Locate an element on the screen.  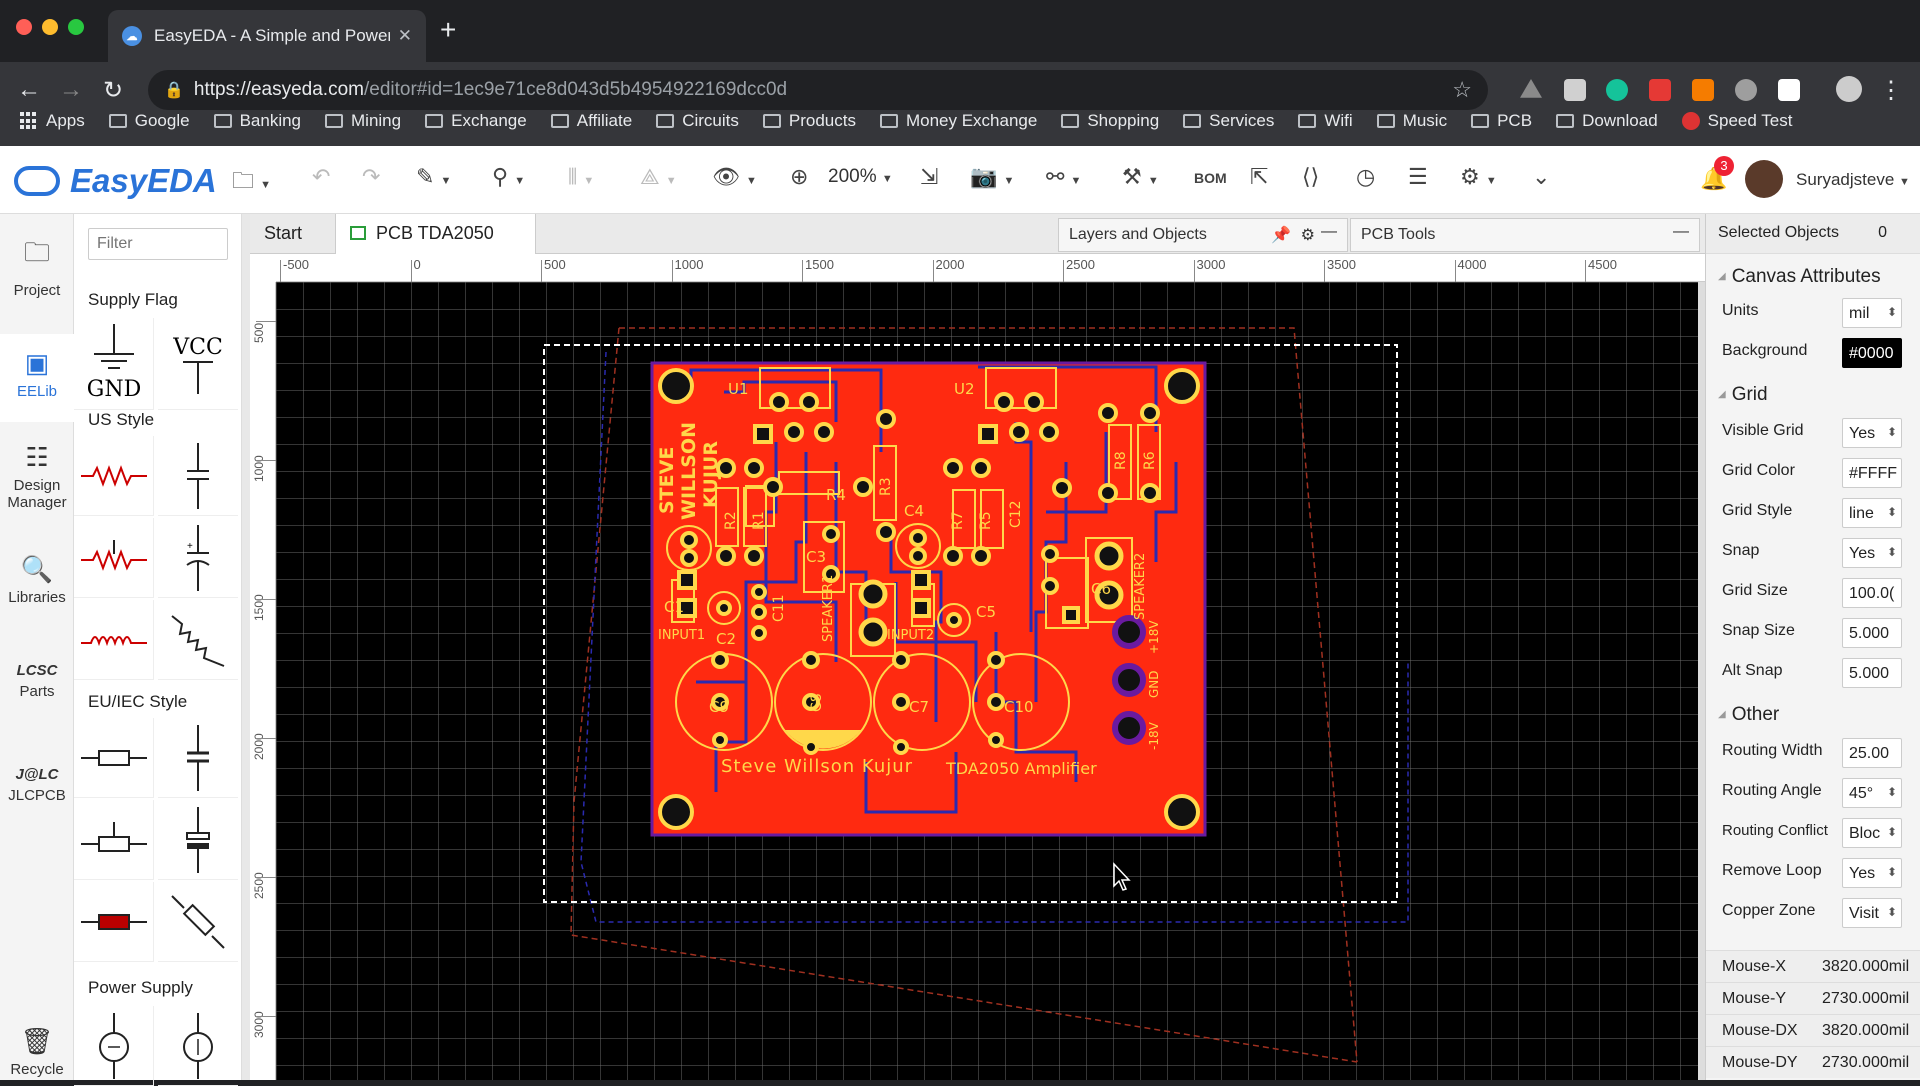
canvas-attributes-section: Canvas Attributes is located at coordinates (1799, 277).